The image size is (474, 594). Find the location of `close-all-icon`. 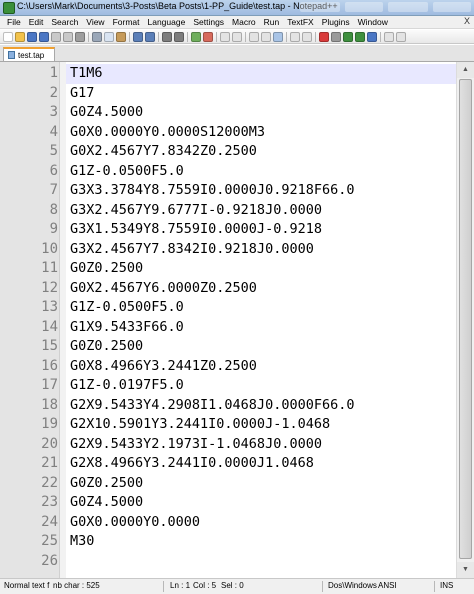

close-all-icon is located at coordinates (68, 36).